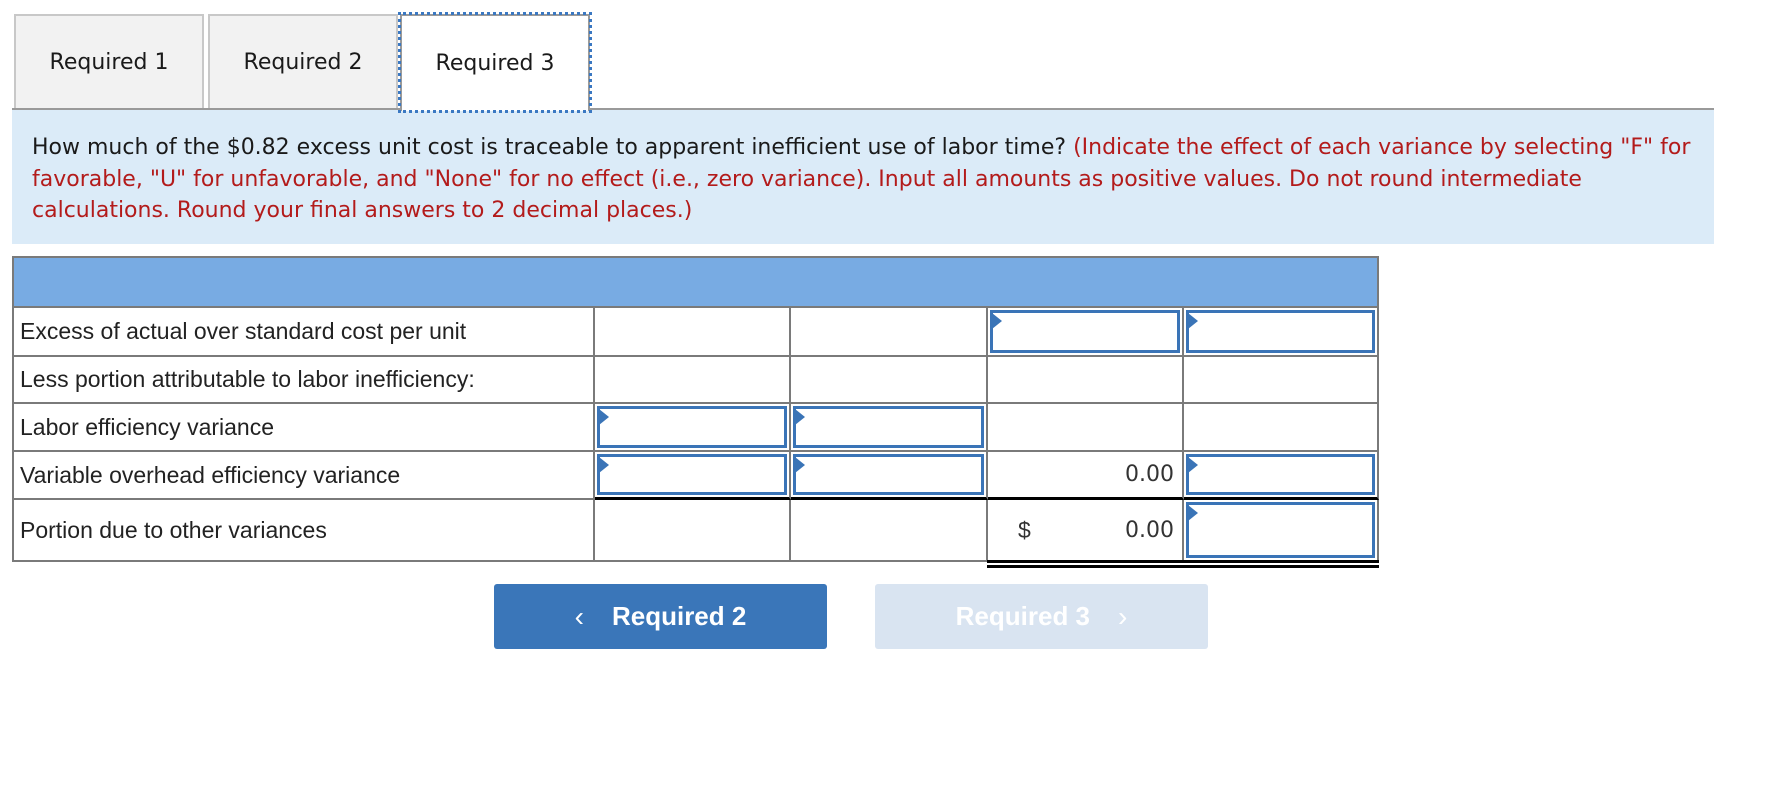 This screenshot has height=808, width=1771. Describe the element at coordinates (1086, 476) in the screenshot. I see `cell-total: 0.00` at that location.